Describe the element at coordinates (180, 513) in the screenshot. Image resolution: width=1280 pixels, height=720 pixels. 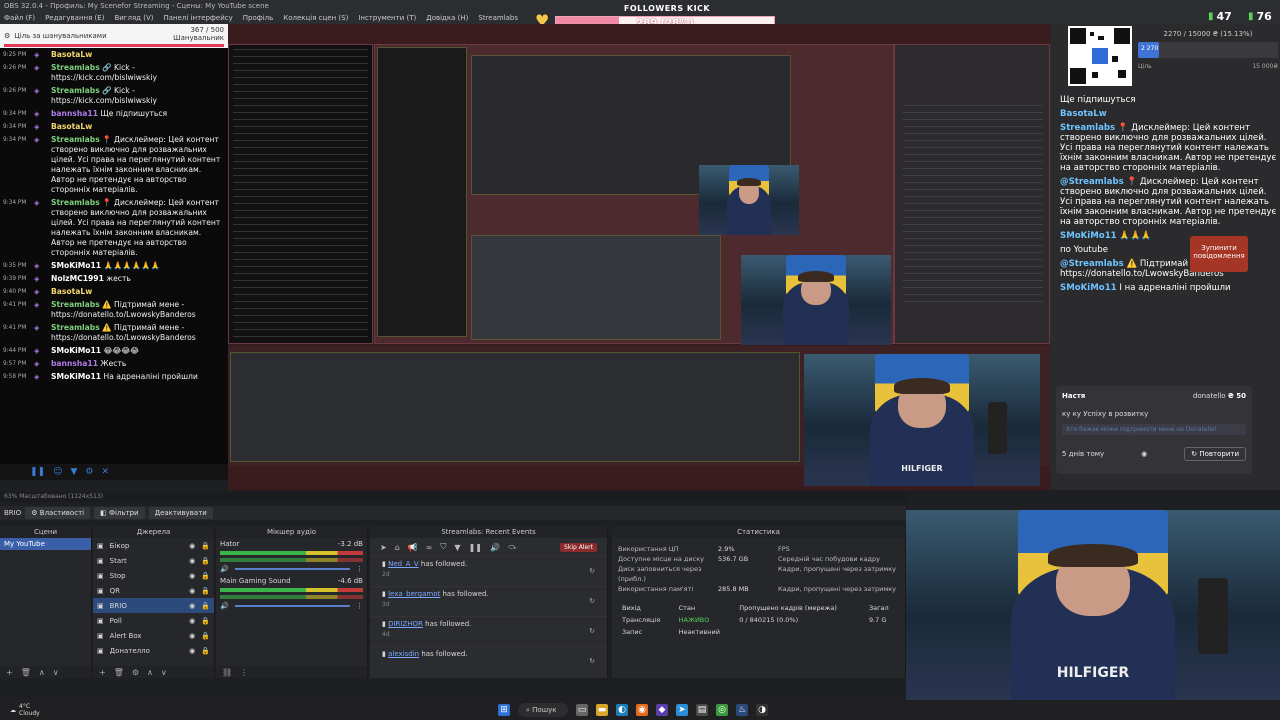
I see `deactivate-button: Деактивувати` at that location.